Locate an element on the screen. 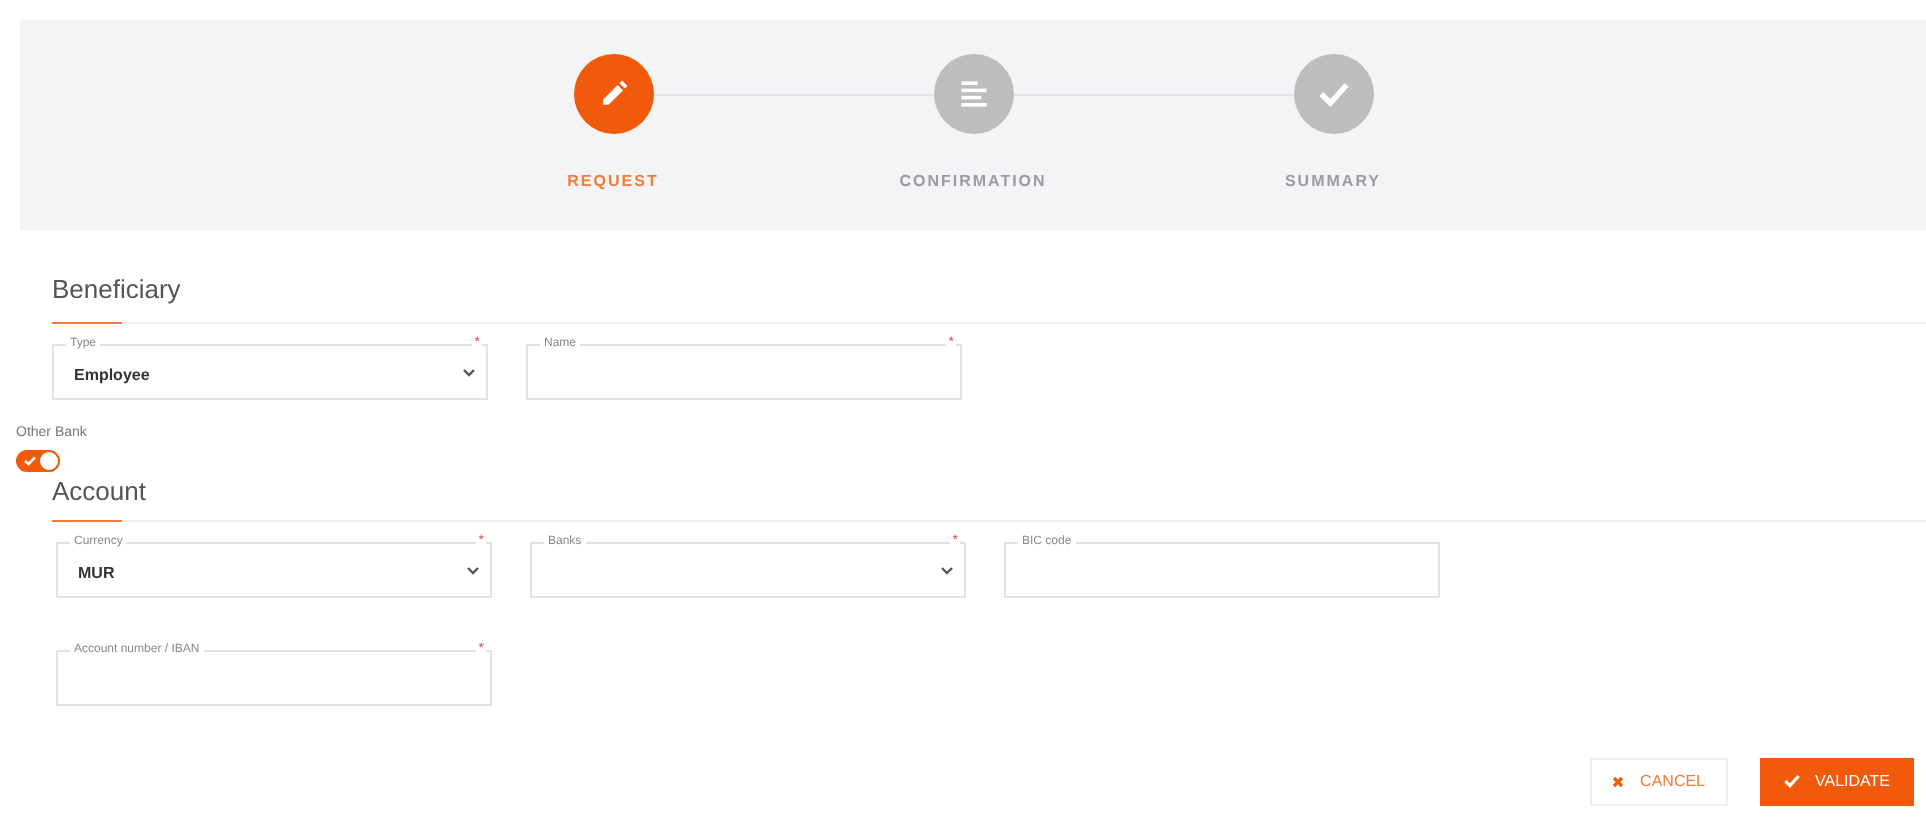  field-value: Employee is located at coordinates (112, 375).